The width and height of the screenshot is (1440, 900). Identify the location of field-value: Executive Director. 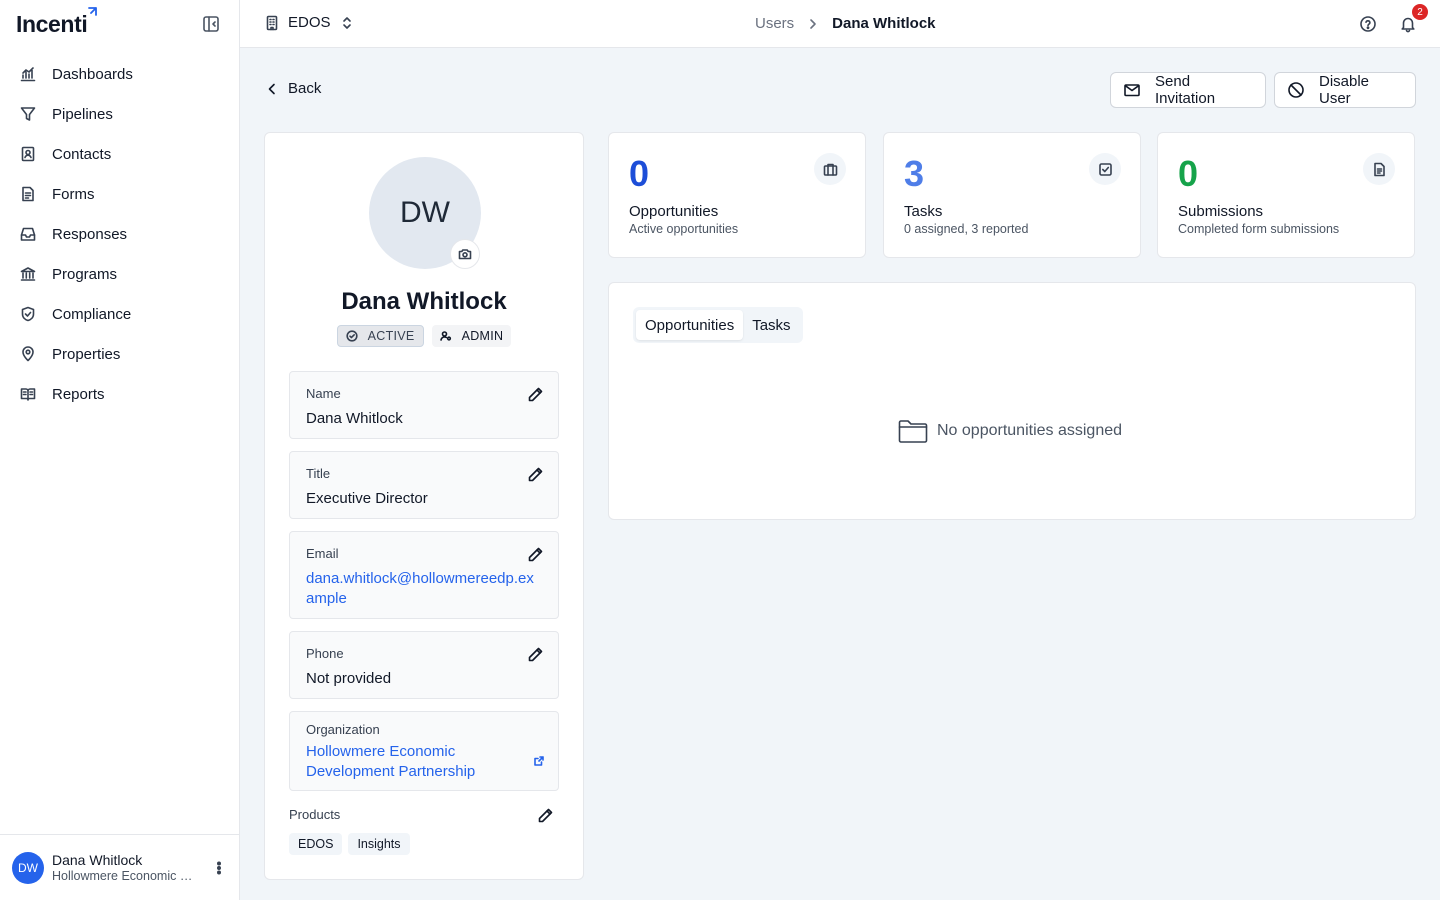
(367, 498).